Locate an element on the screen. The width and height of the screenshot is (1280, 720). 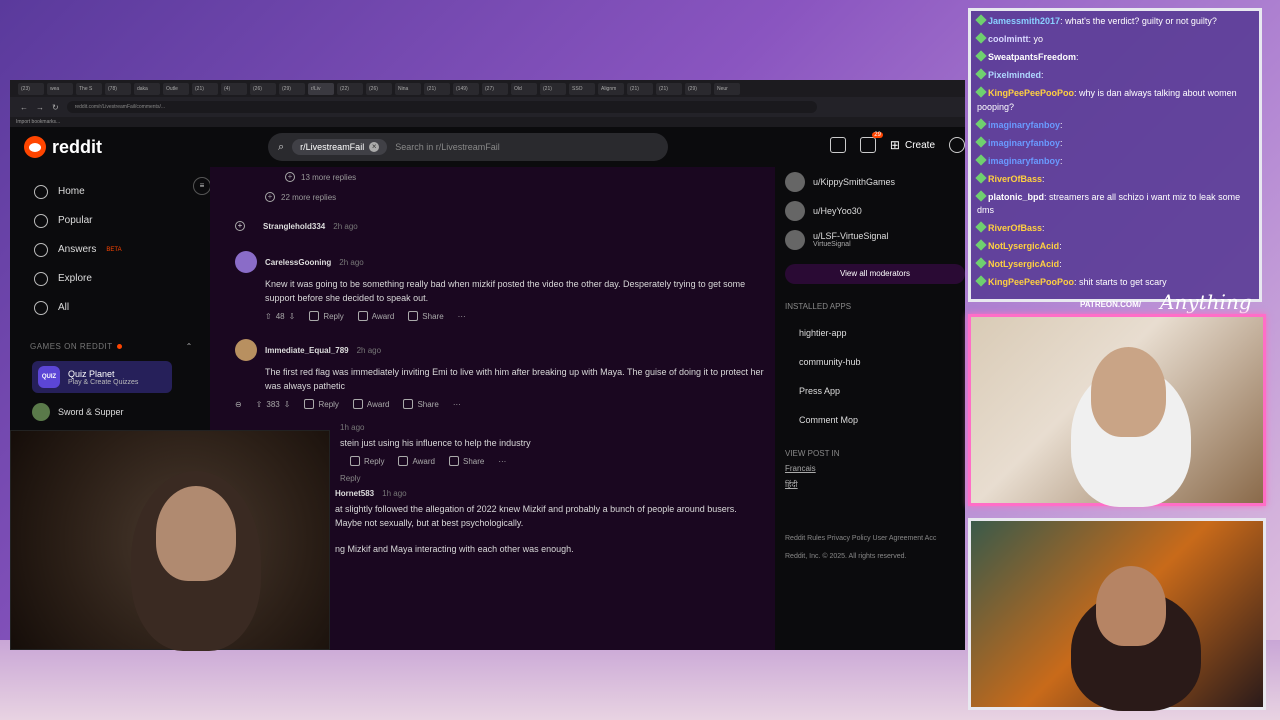
browser-tab: Alignm is located at coordinates (611, 88).